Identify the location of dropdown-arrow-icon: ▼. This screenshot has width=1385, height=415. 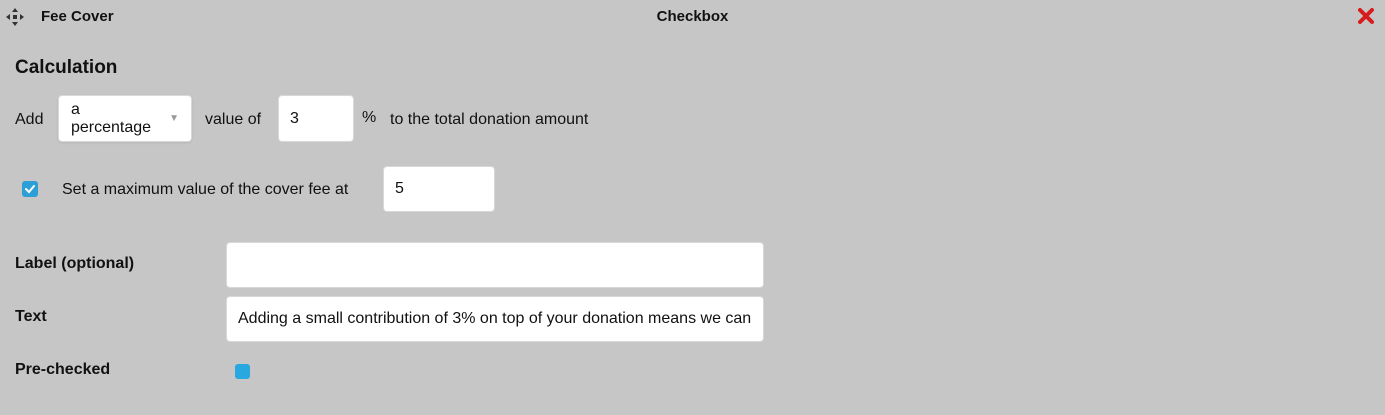
(174, 118).